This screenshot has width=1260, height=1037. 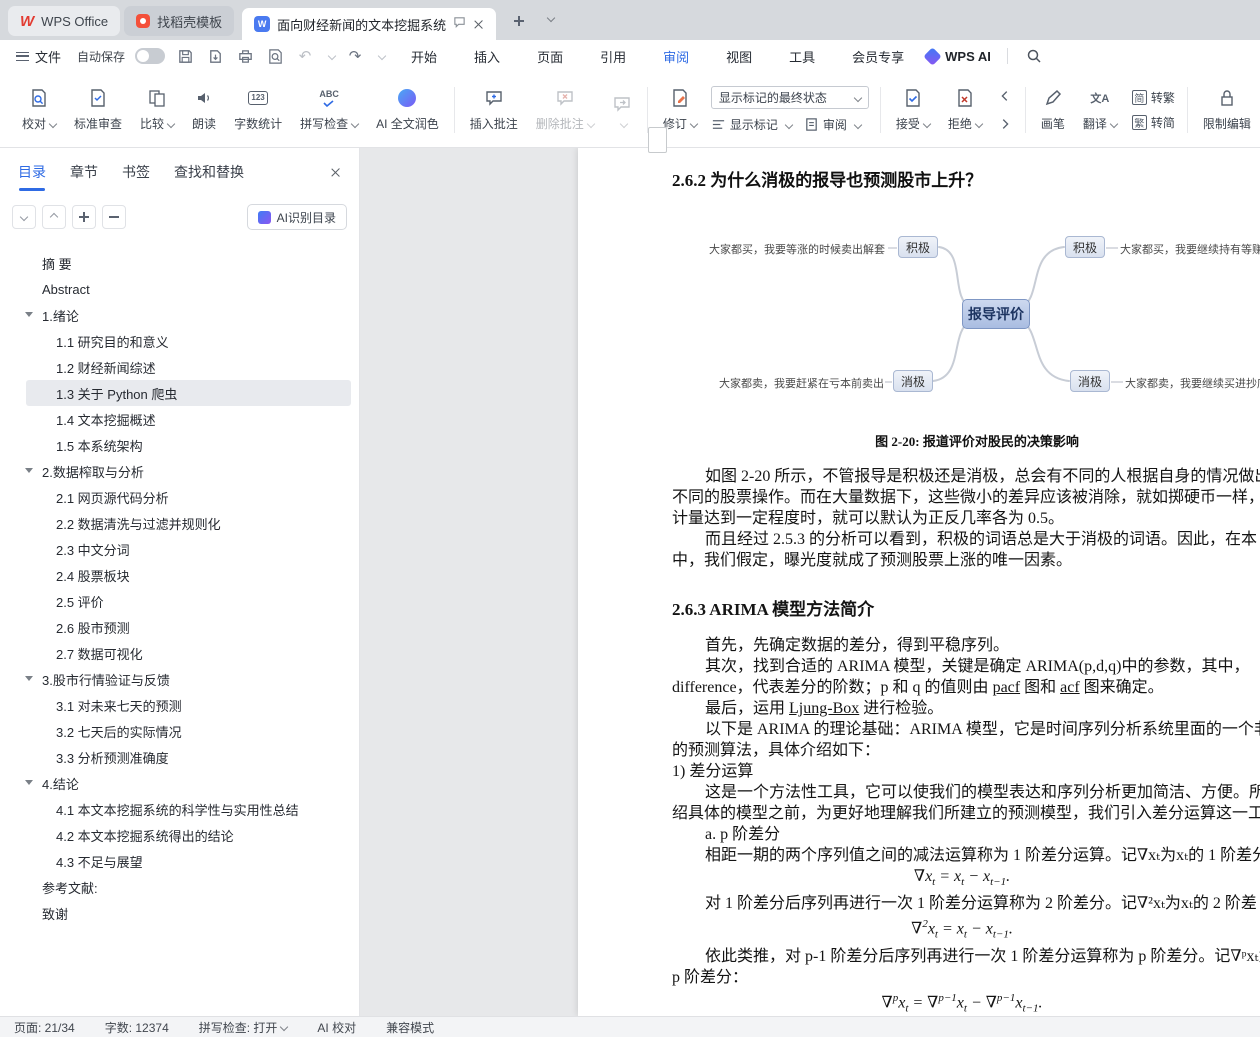 I want to click on ai-proofread-status: AI 校对, so click(x=336, y=1027).